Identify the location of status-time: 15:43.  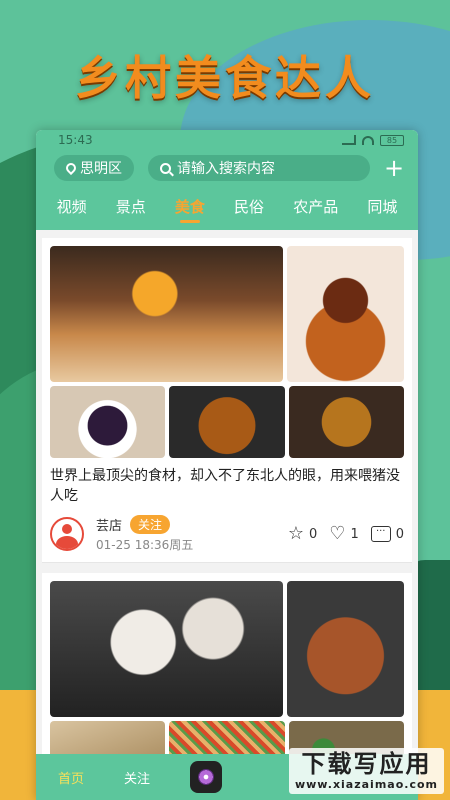
(75, 140).